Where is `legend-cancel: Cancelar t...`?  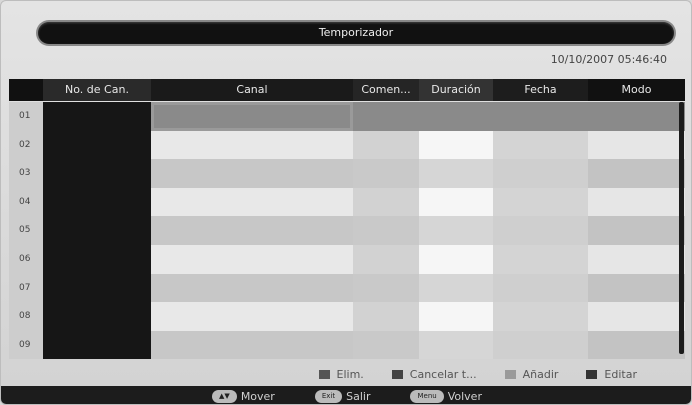 legend-cancel: Cancelar t... is located at coordinates (434, 374).